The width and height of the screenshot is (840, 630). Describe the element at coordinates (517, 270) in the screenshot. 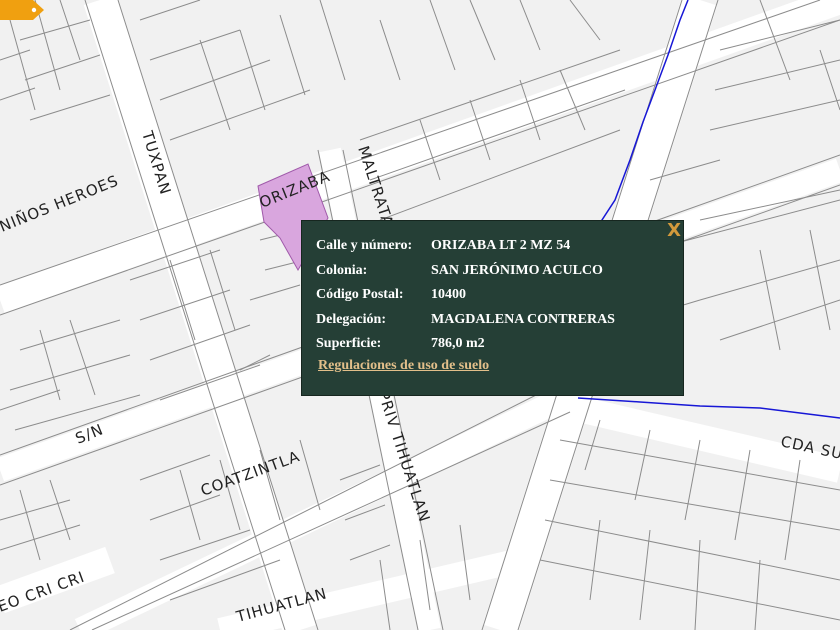

I see `colonia-value: SAN JERÓNIMO ACULCO` at that location.